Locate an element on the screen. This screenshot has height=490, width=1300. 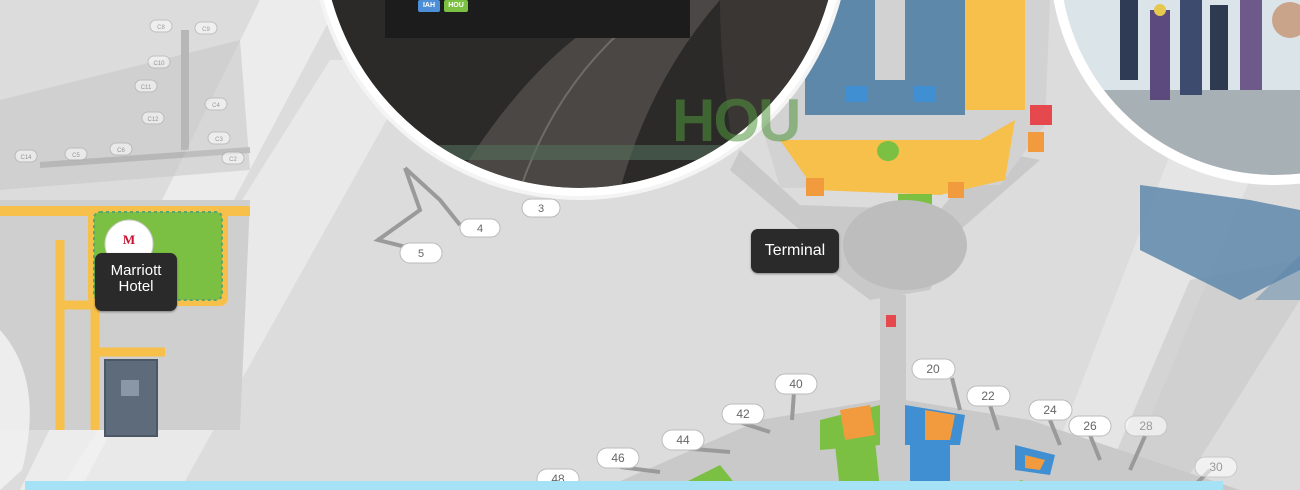
gate-4-label: 4 is located at coordinates (480, 229).